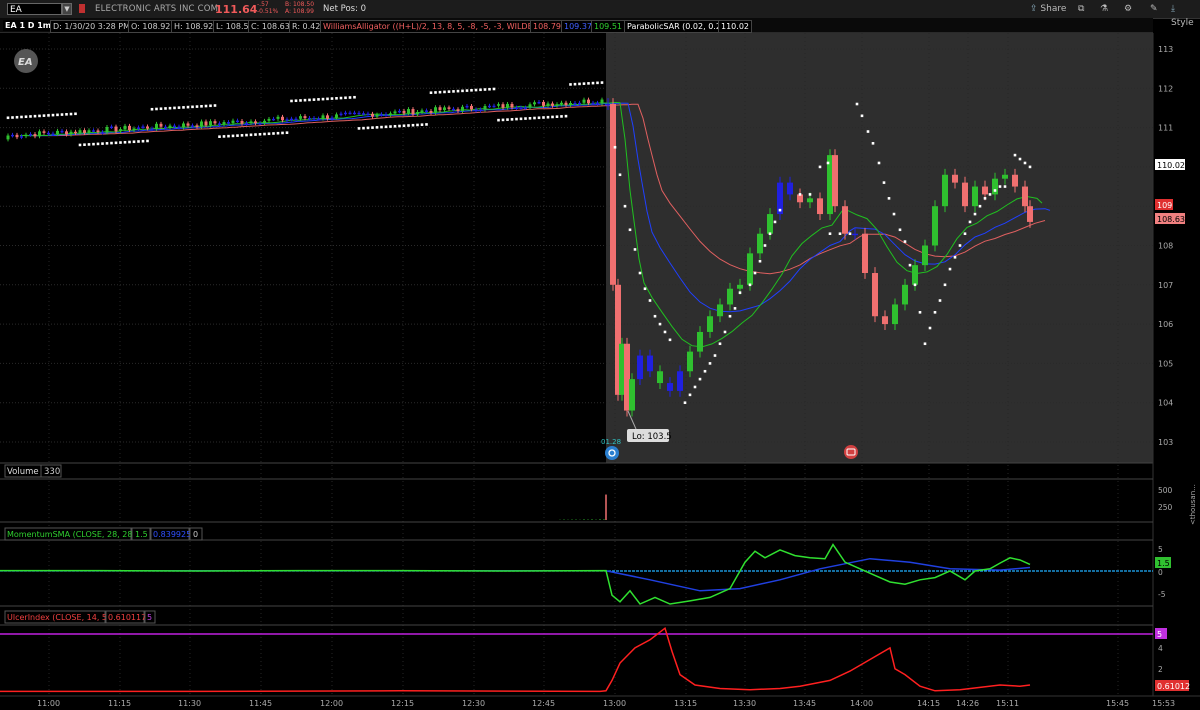  What do you see at coordinates (149, 617) in the screenshot?
I see `ulcer-level-value: 5` at bounding box center [149, 617].